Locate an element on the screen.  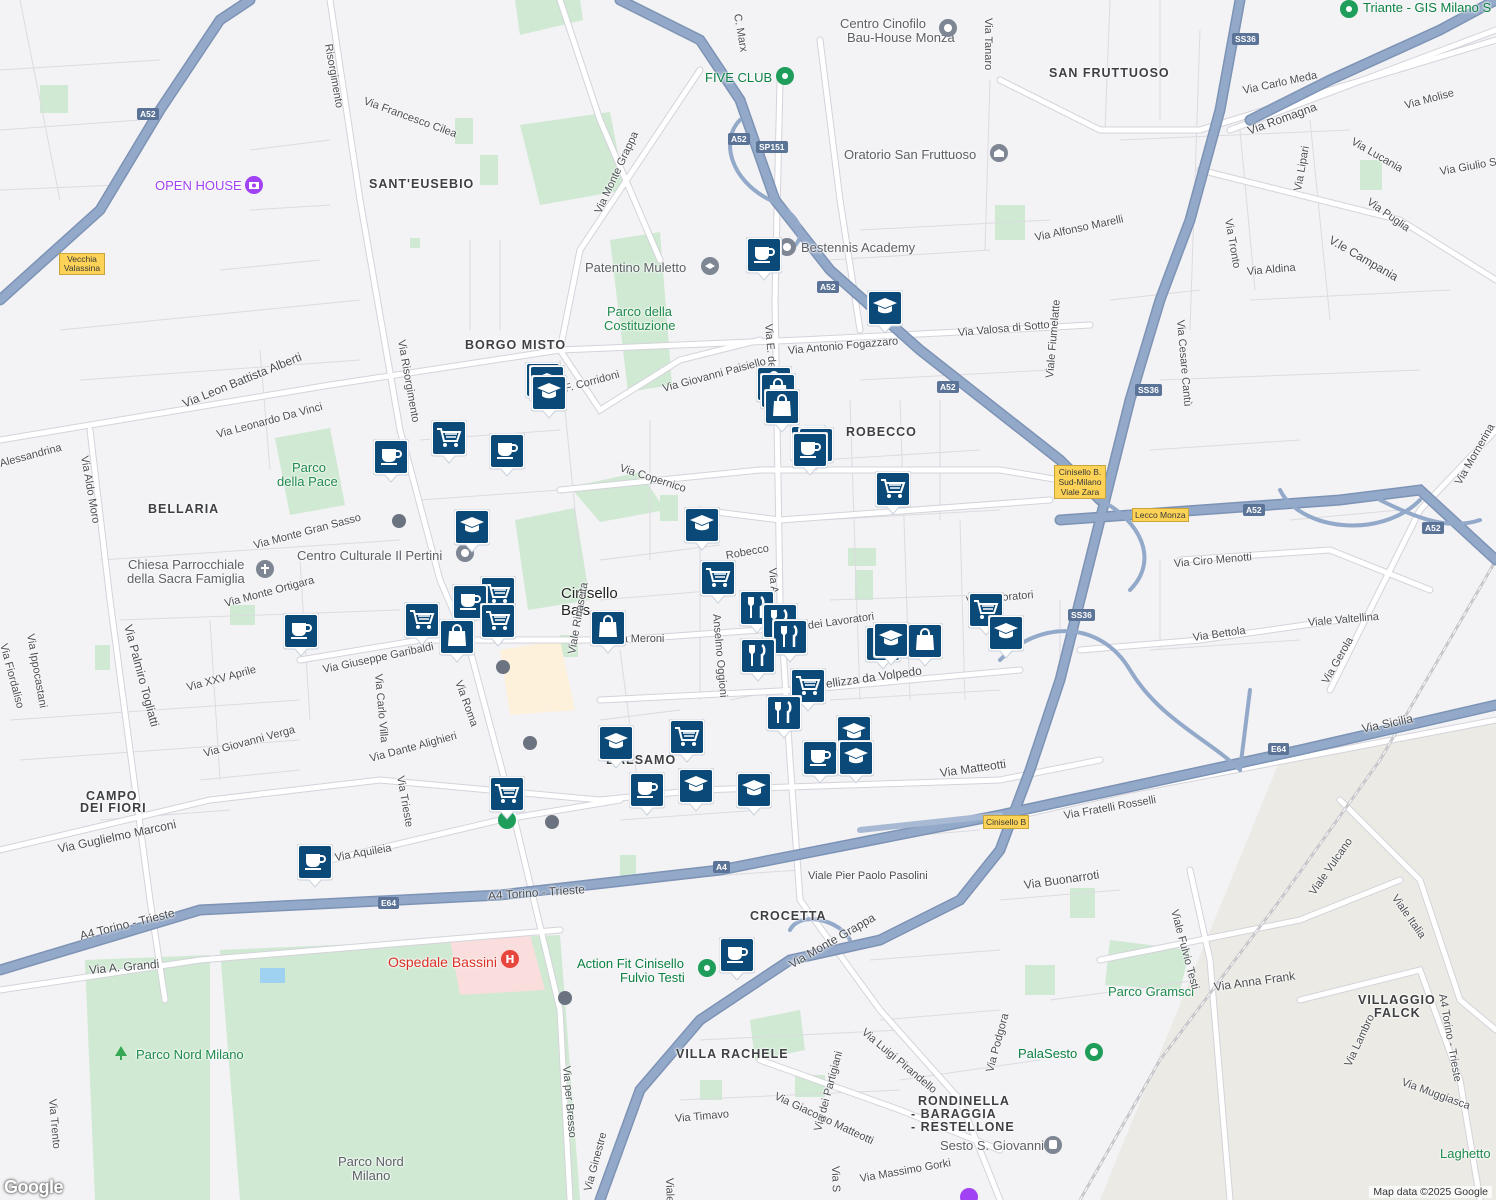
poi-label: Laghetto is located at coordinates (1465, 1153).